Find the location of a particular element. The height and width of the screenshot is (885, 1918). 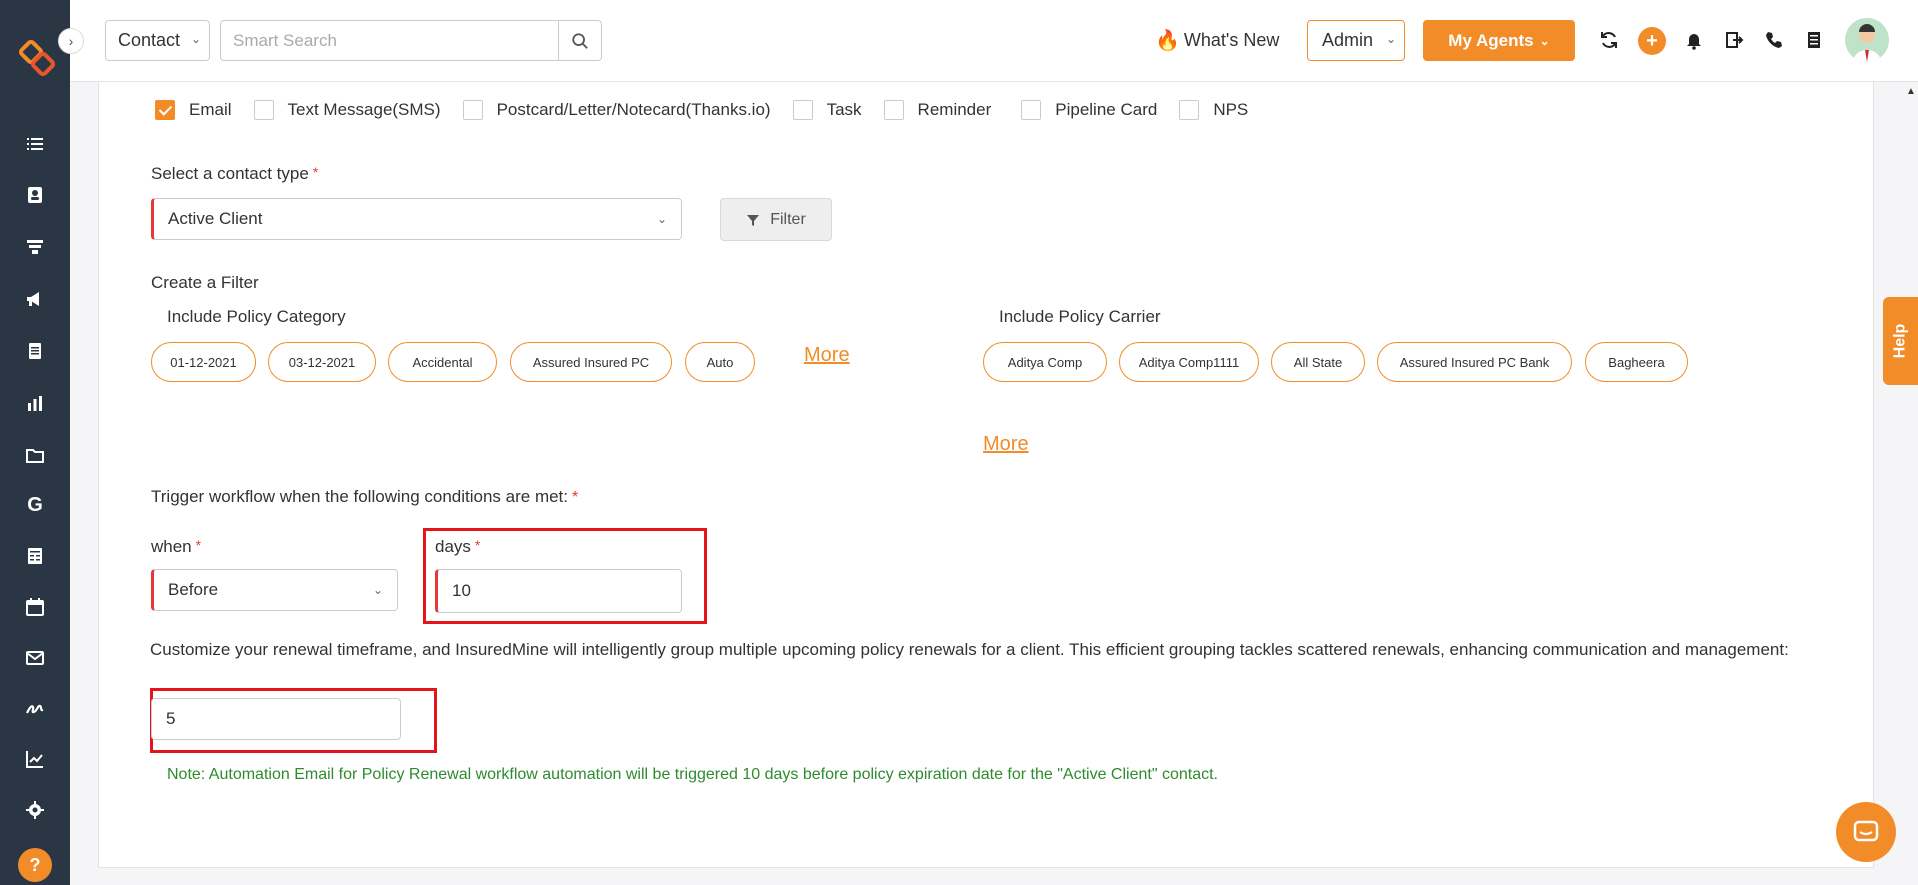

phone-icon is located at coordinates (1774, 40).